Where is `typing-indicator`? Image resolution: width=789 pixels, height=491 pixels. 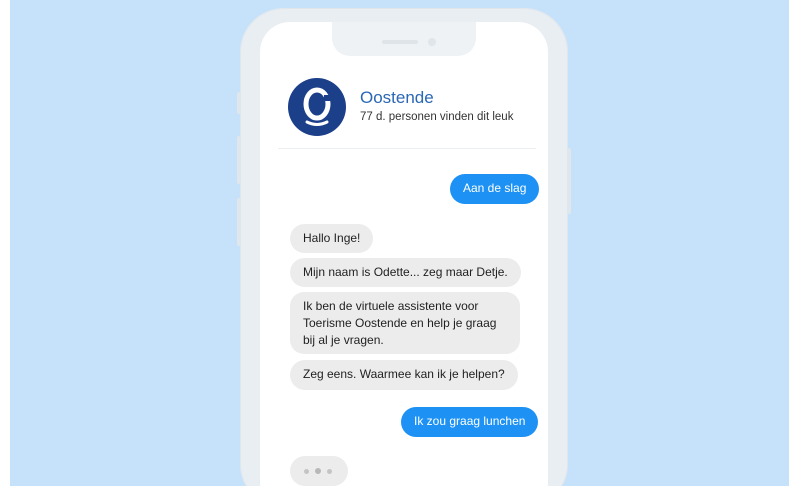 typing-indicator is located at coordinates (319, 471).